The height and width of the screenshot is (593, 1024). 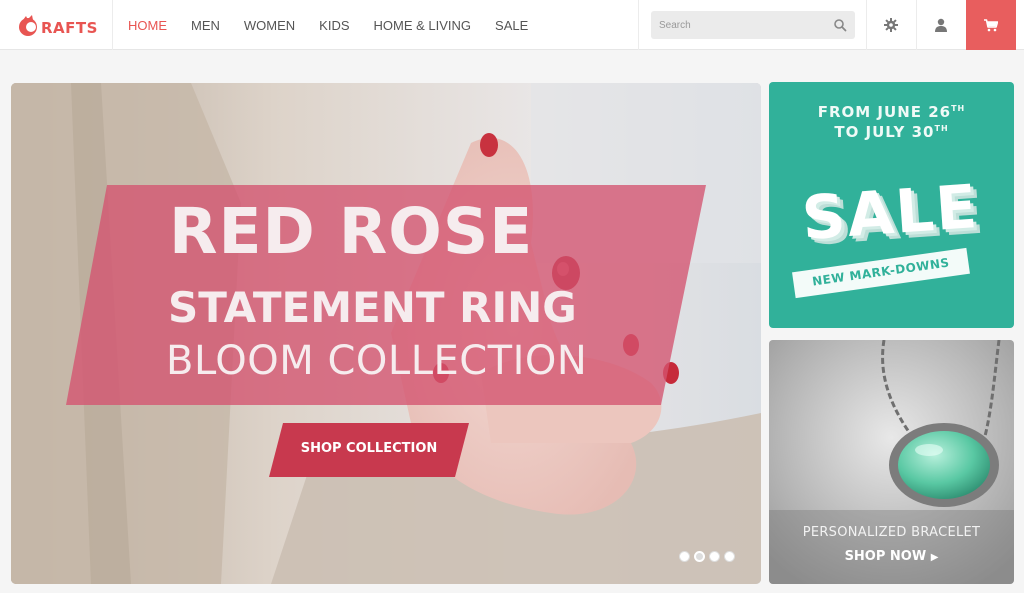 I want to click on sale-tag: NEW MARK-DOWNS, so click(x=881, y=273).